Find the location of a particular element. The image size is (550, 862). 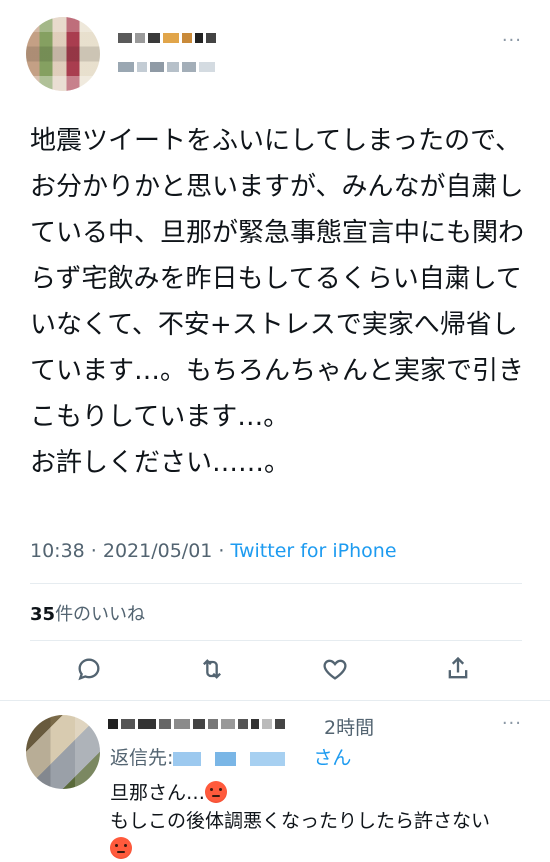

replying-to-label: 返信先: is located at coordinates (142, 758).